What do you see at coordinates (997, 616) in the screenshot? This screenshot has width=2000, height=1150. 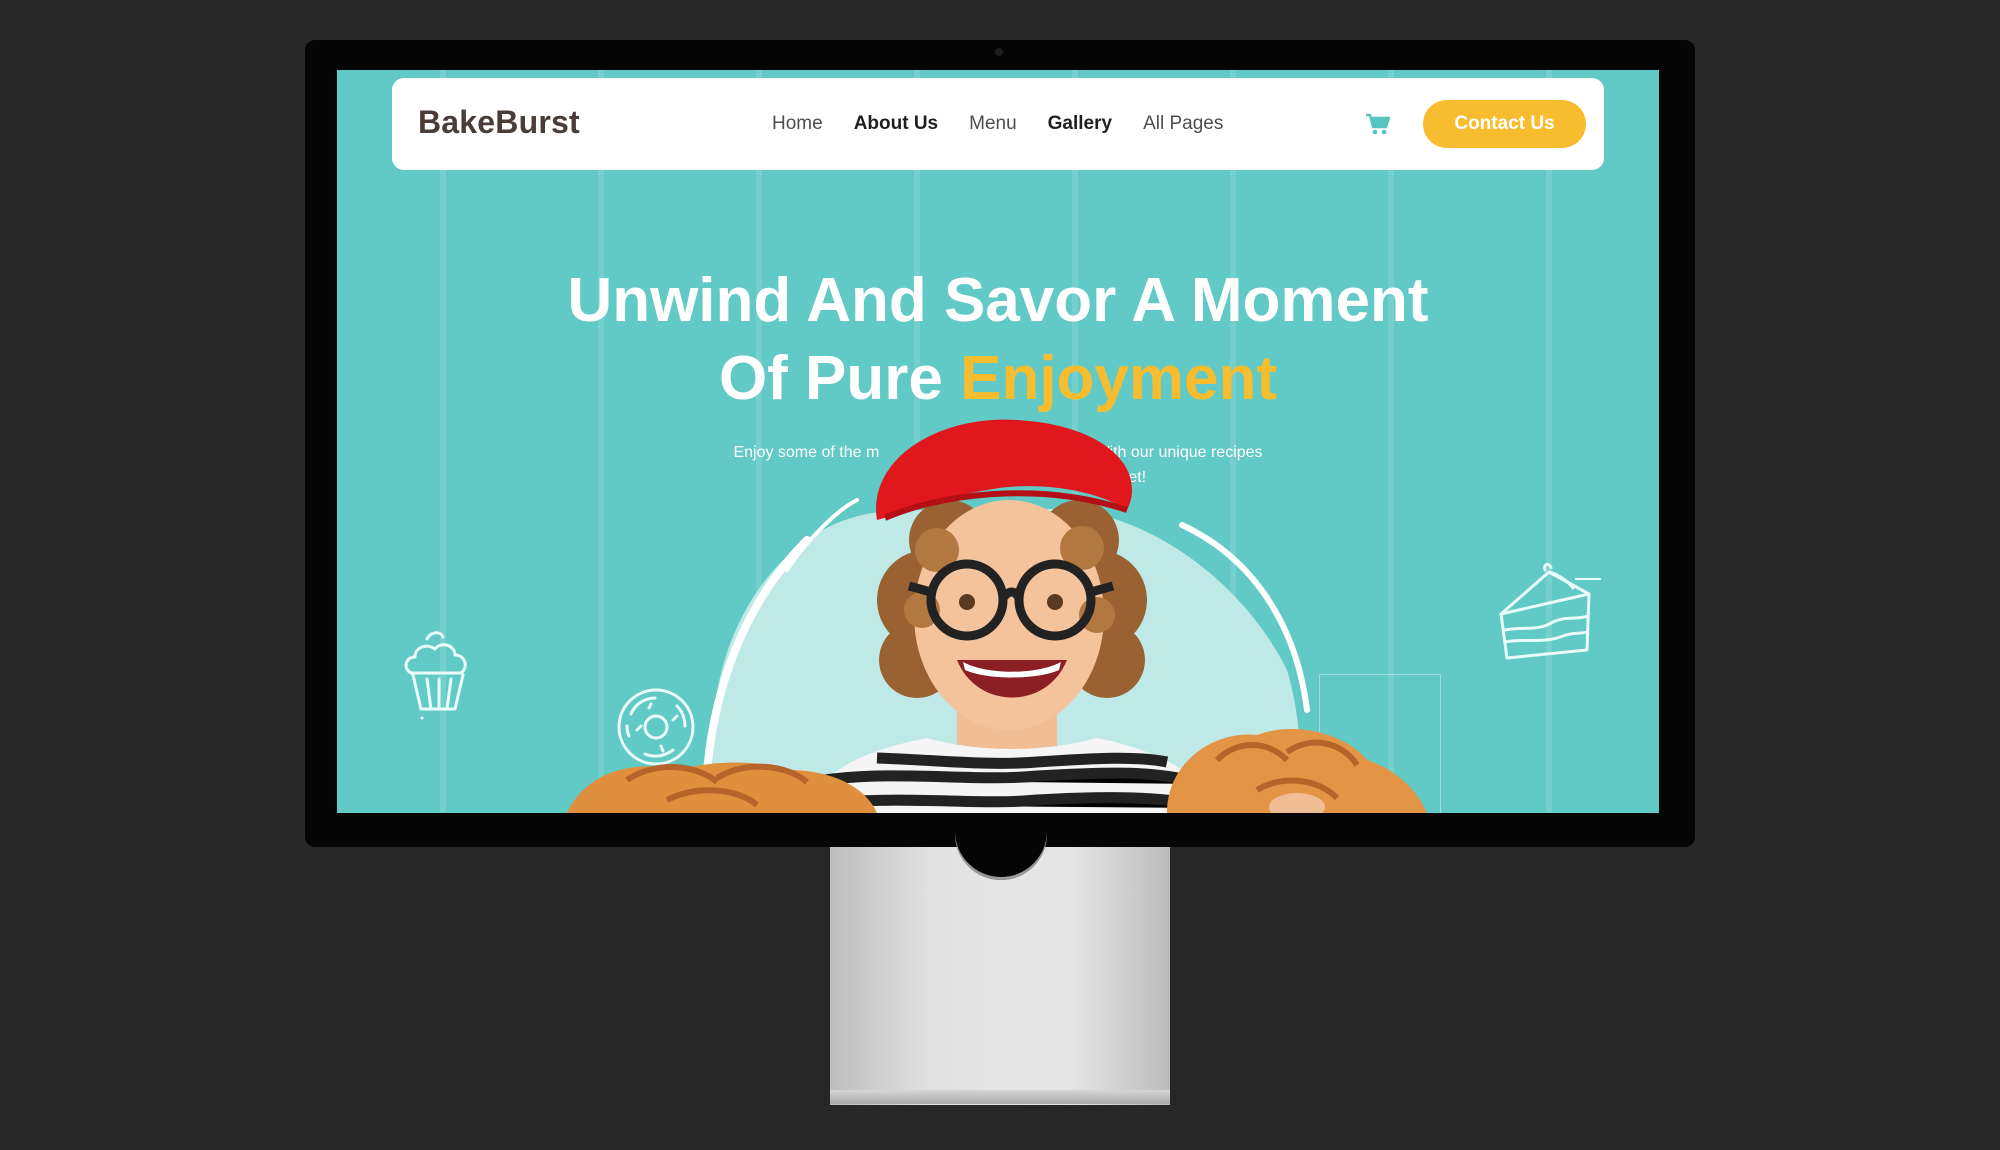 I see `hero-woman-image` at bounding box center [997, 616].